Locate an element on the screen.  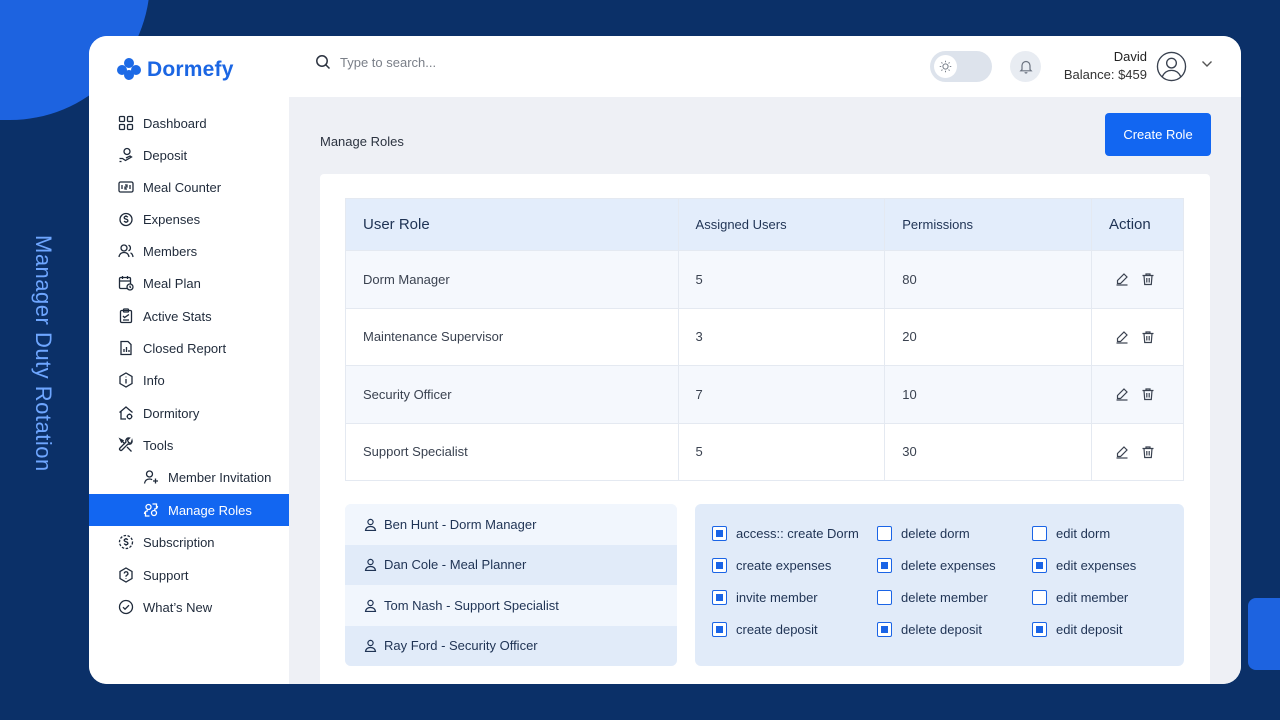
sidebar-item-subscription: Subscription is located at coordinates (189, 542).